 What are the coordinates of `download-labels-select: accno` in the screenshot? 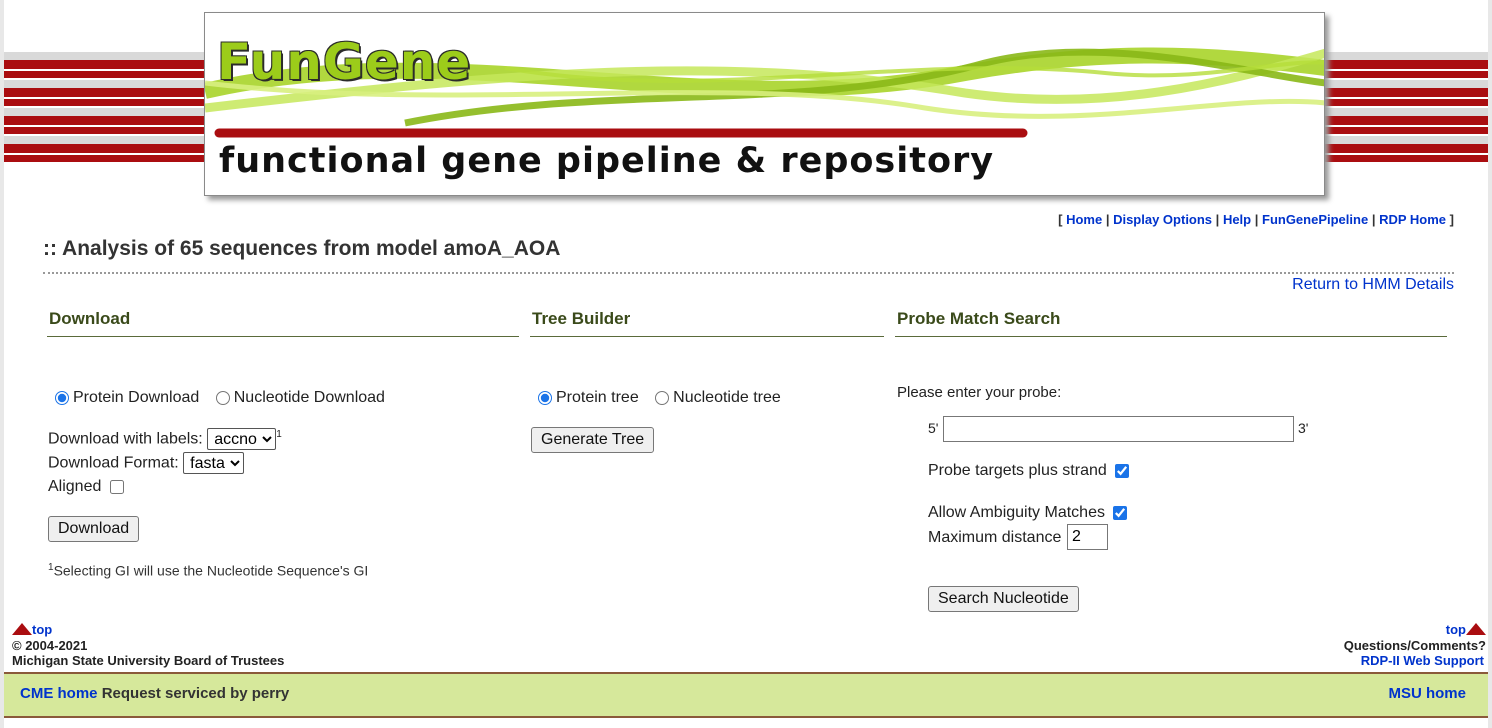 It's located at (242, 439).